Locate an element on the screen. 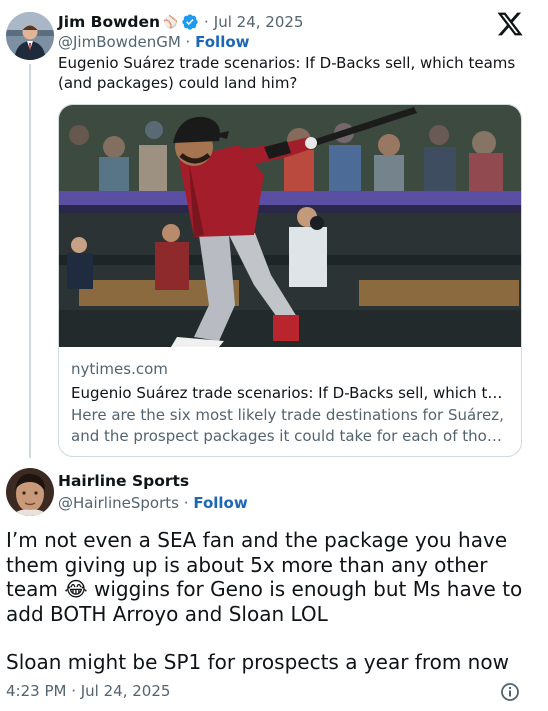 The width and height of the screenshot is (548, 711). thread-connector-line is located at coordinates (30, 261).